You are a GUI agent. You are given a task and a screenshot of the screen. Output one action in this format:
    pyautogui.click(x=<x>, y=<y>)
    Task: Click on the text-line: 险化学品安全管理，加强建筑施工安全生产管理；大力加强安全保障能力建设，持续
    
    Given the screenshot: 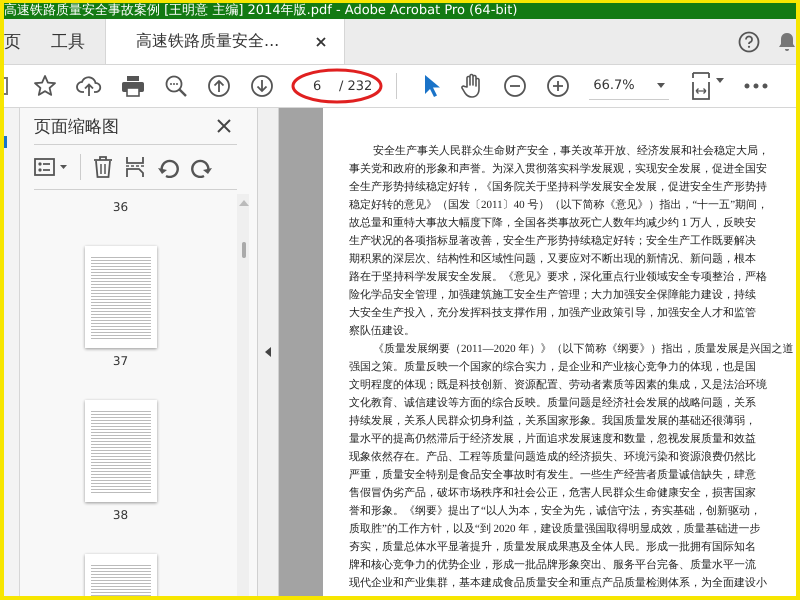 What is the action you would take?
    pyautogui.click(x=553, y=295)
    